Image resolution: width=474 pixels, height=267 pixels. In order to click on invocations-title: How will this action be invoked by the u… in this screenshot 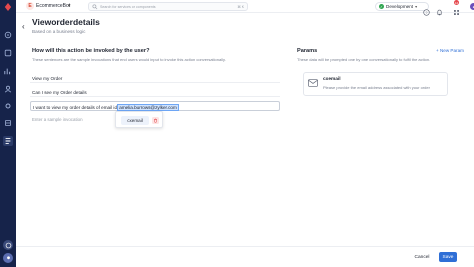, I will do `click(91, 51)`.